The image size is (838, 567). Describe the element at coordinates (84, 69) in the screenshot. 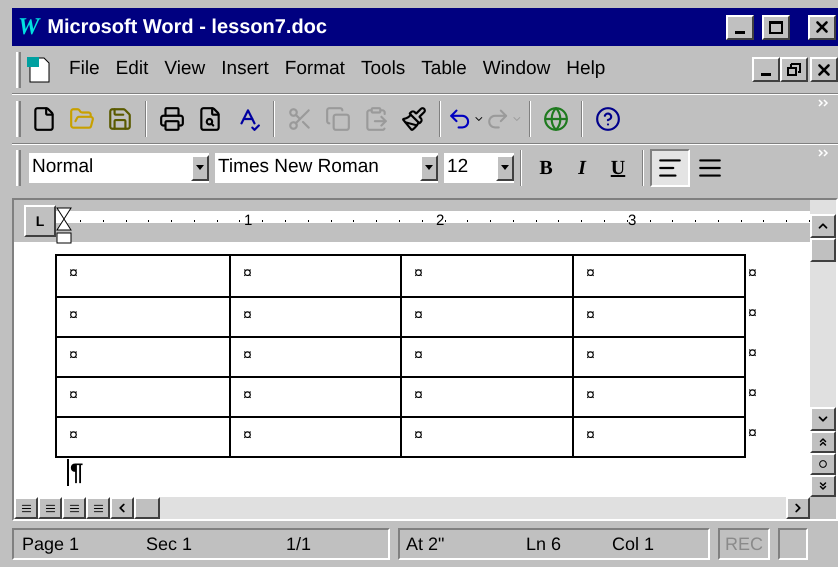

I see `menu-item: File` at that location.